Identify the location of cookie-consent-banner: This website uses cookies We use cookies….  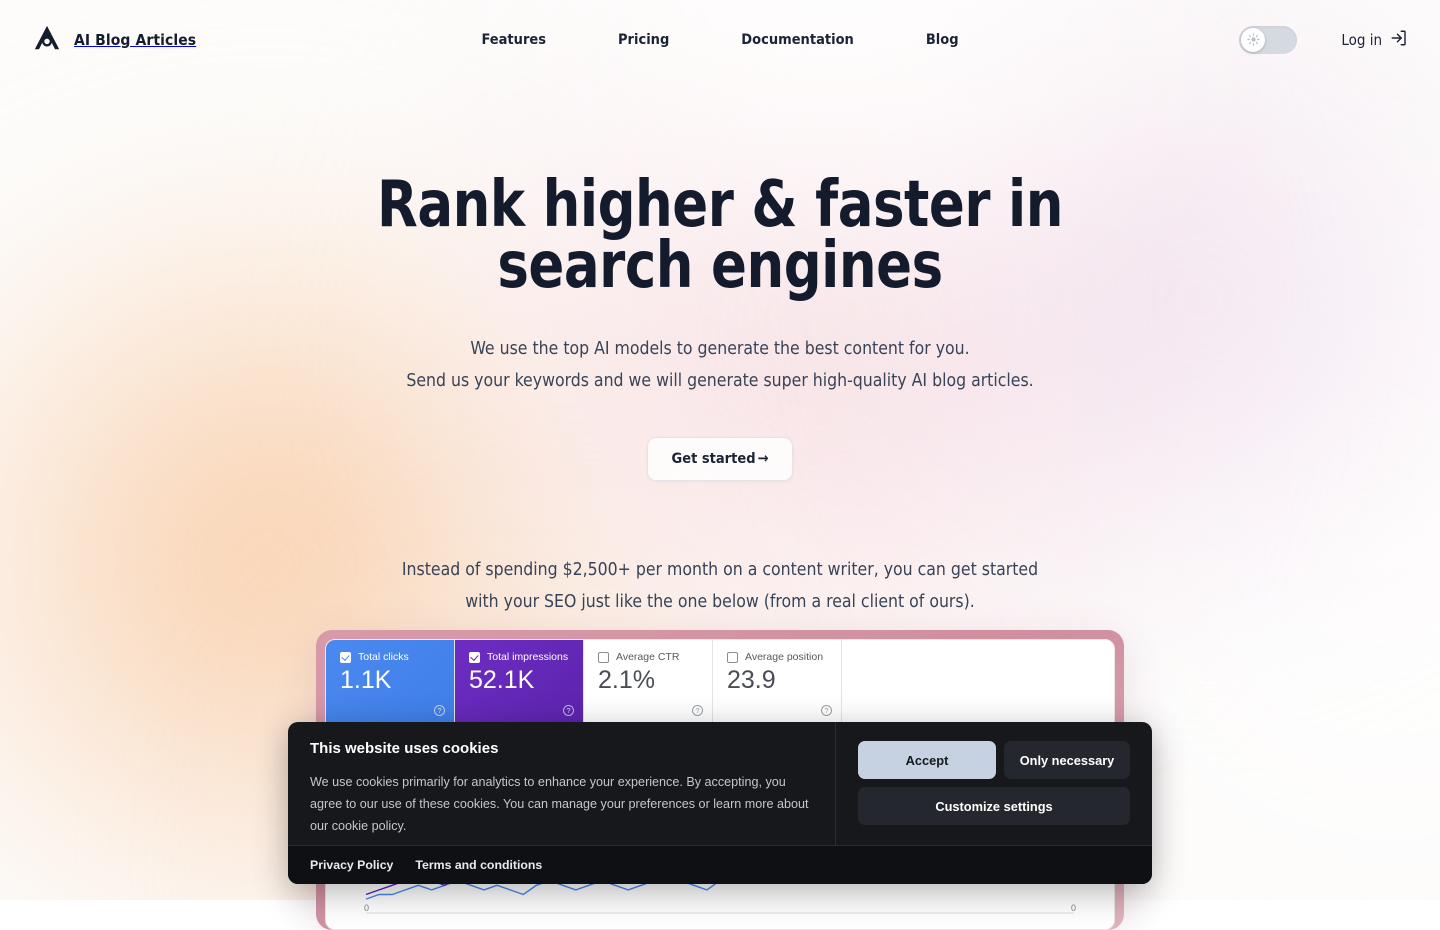
(720, 803).